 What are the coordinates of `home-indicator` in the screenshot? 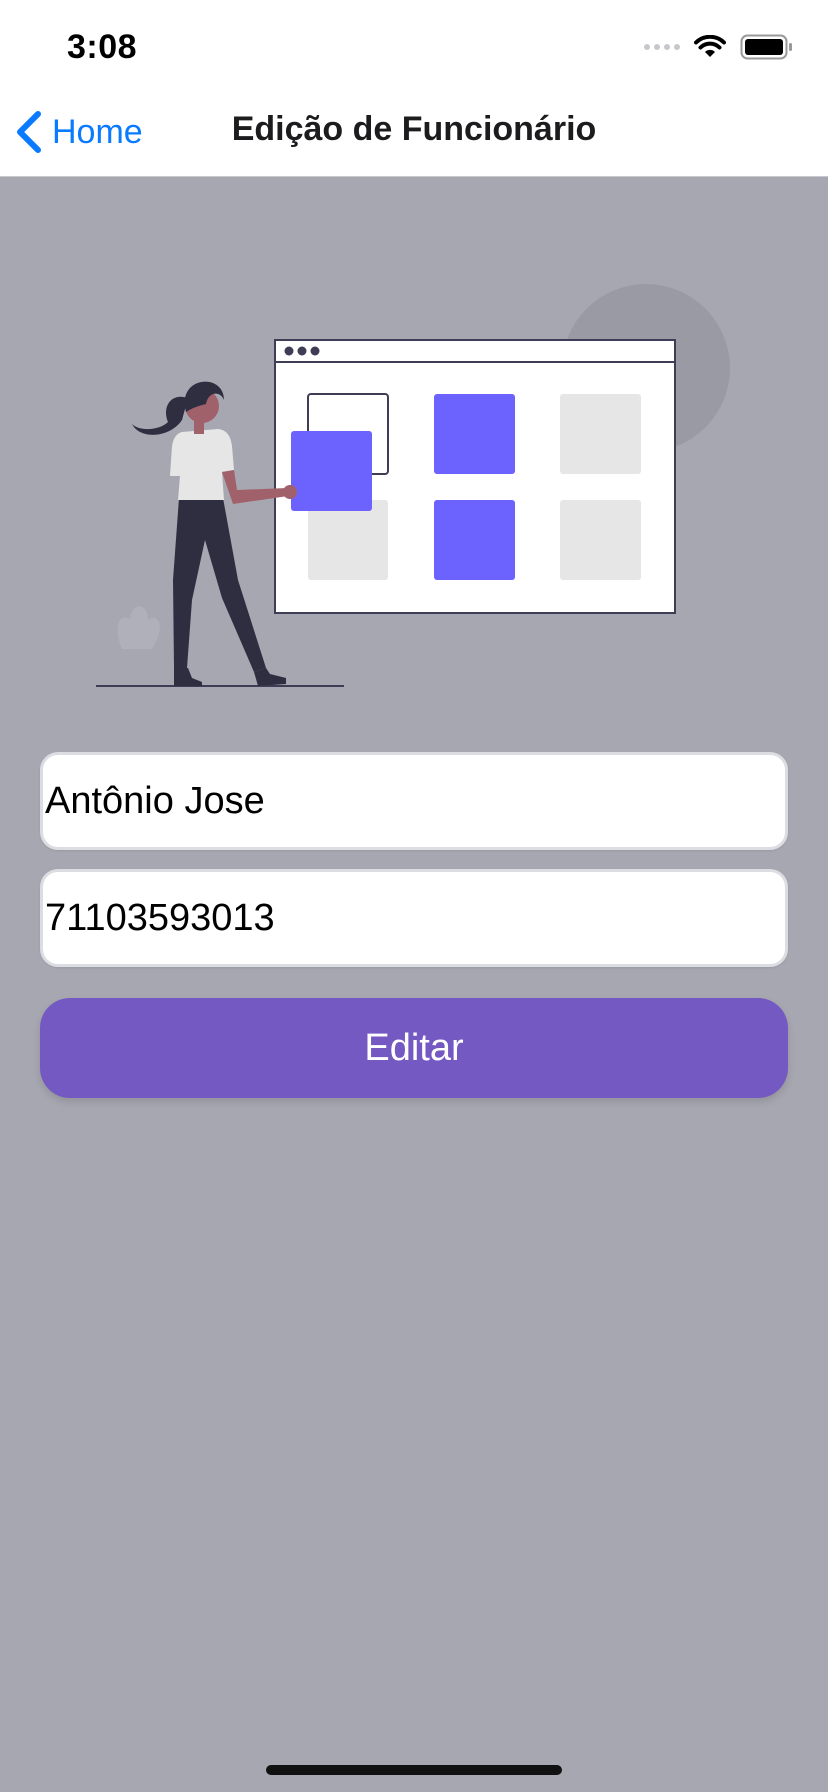 It's located at (414, 1770).